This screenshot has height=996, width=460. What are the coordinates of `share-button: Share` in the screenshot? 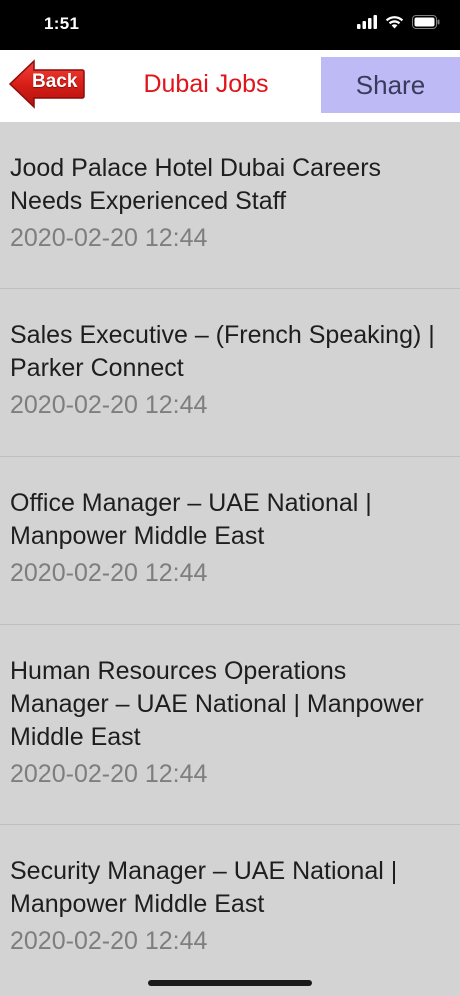 It's located at (390, 85).